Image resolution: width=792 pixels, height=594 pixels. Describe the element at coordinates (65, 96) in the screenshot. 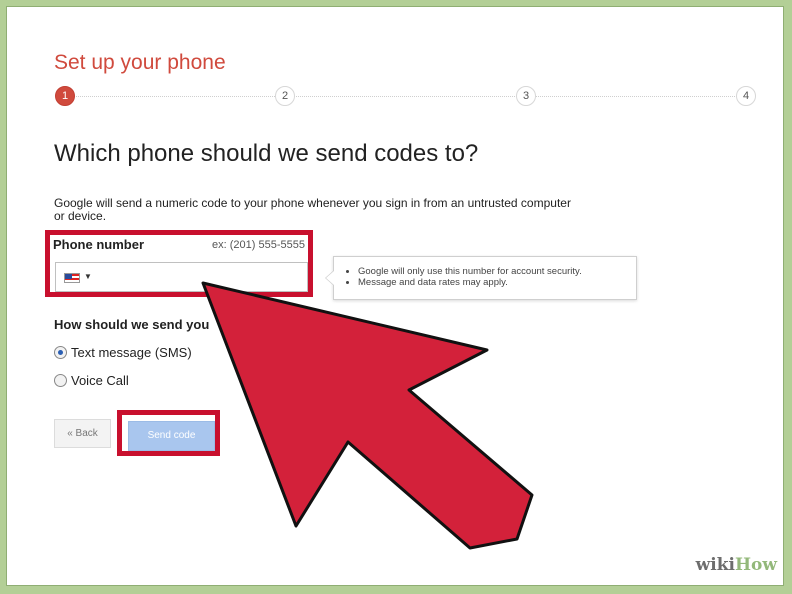

I see `step-1-indicator: 1` at that location.